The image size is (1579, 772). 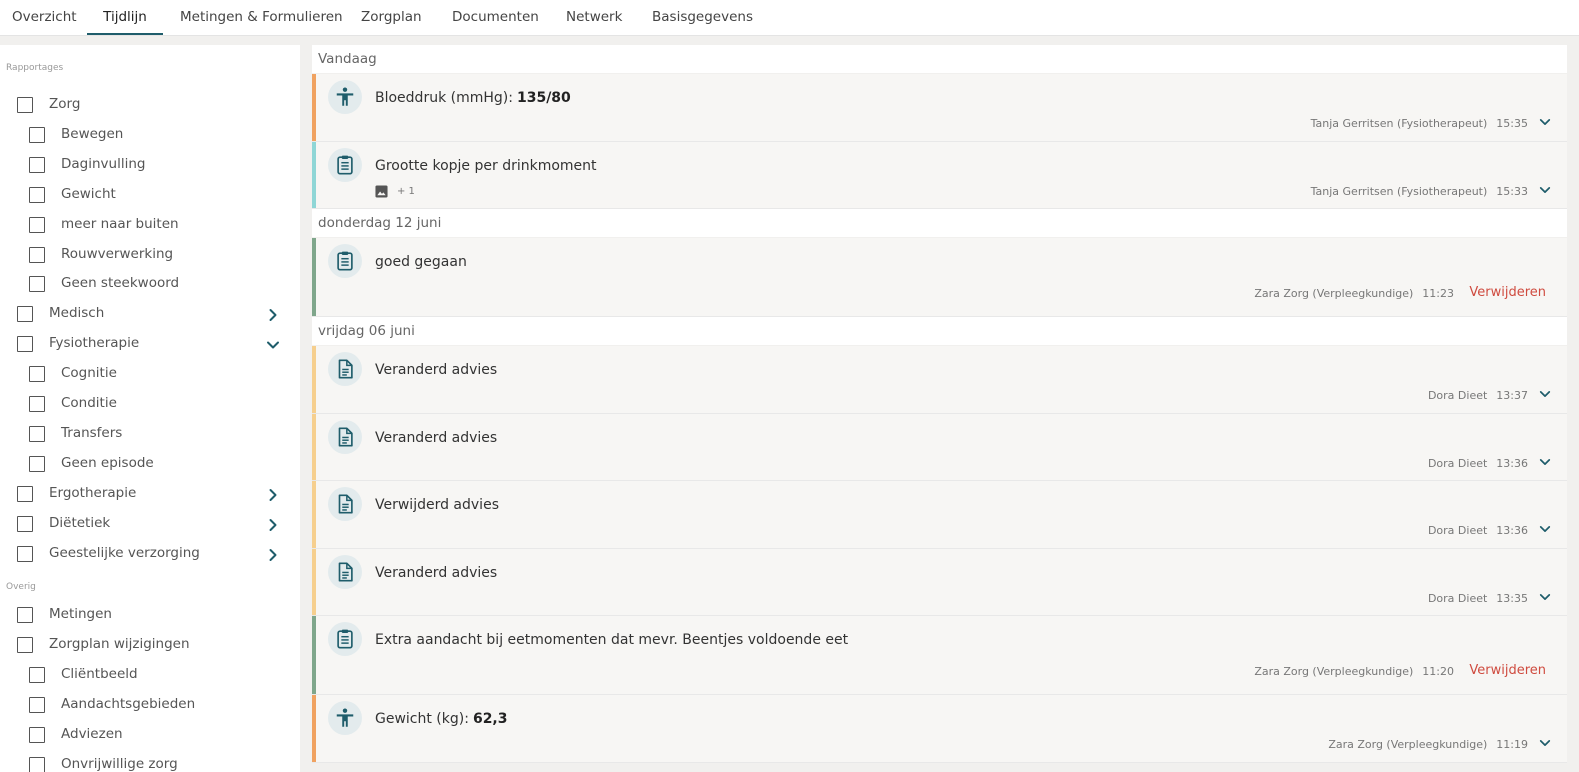 I want to click on date-header: donderdag 12 juni, so click(x=939, y=223).